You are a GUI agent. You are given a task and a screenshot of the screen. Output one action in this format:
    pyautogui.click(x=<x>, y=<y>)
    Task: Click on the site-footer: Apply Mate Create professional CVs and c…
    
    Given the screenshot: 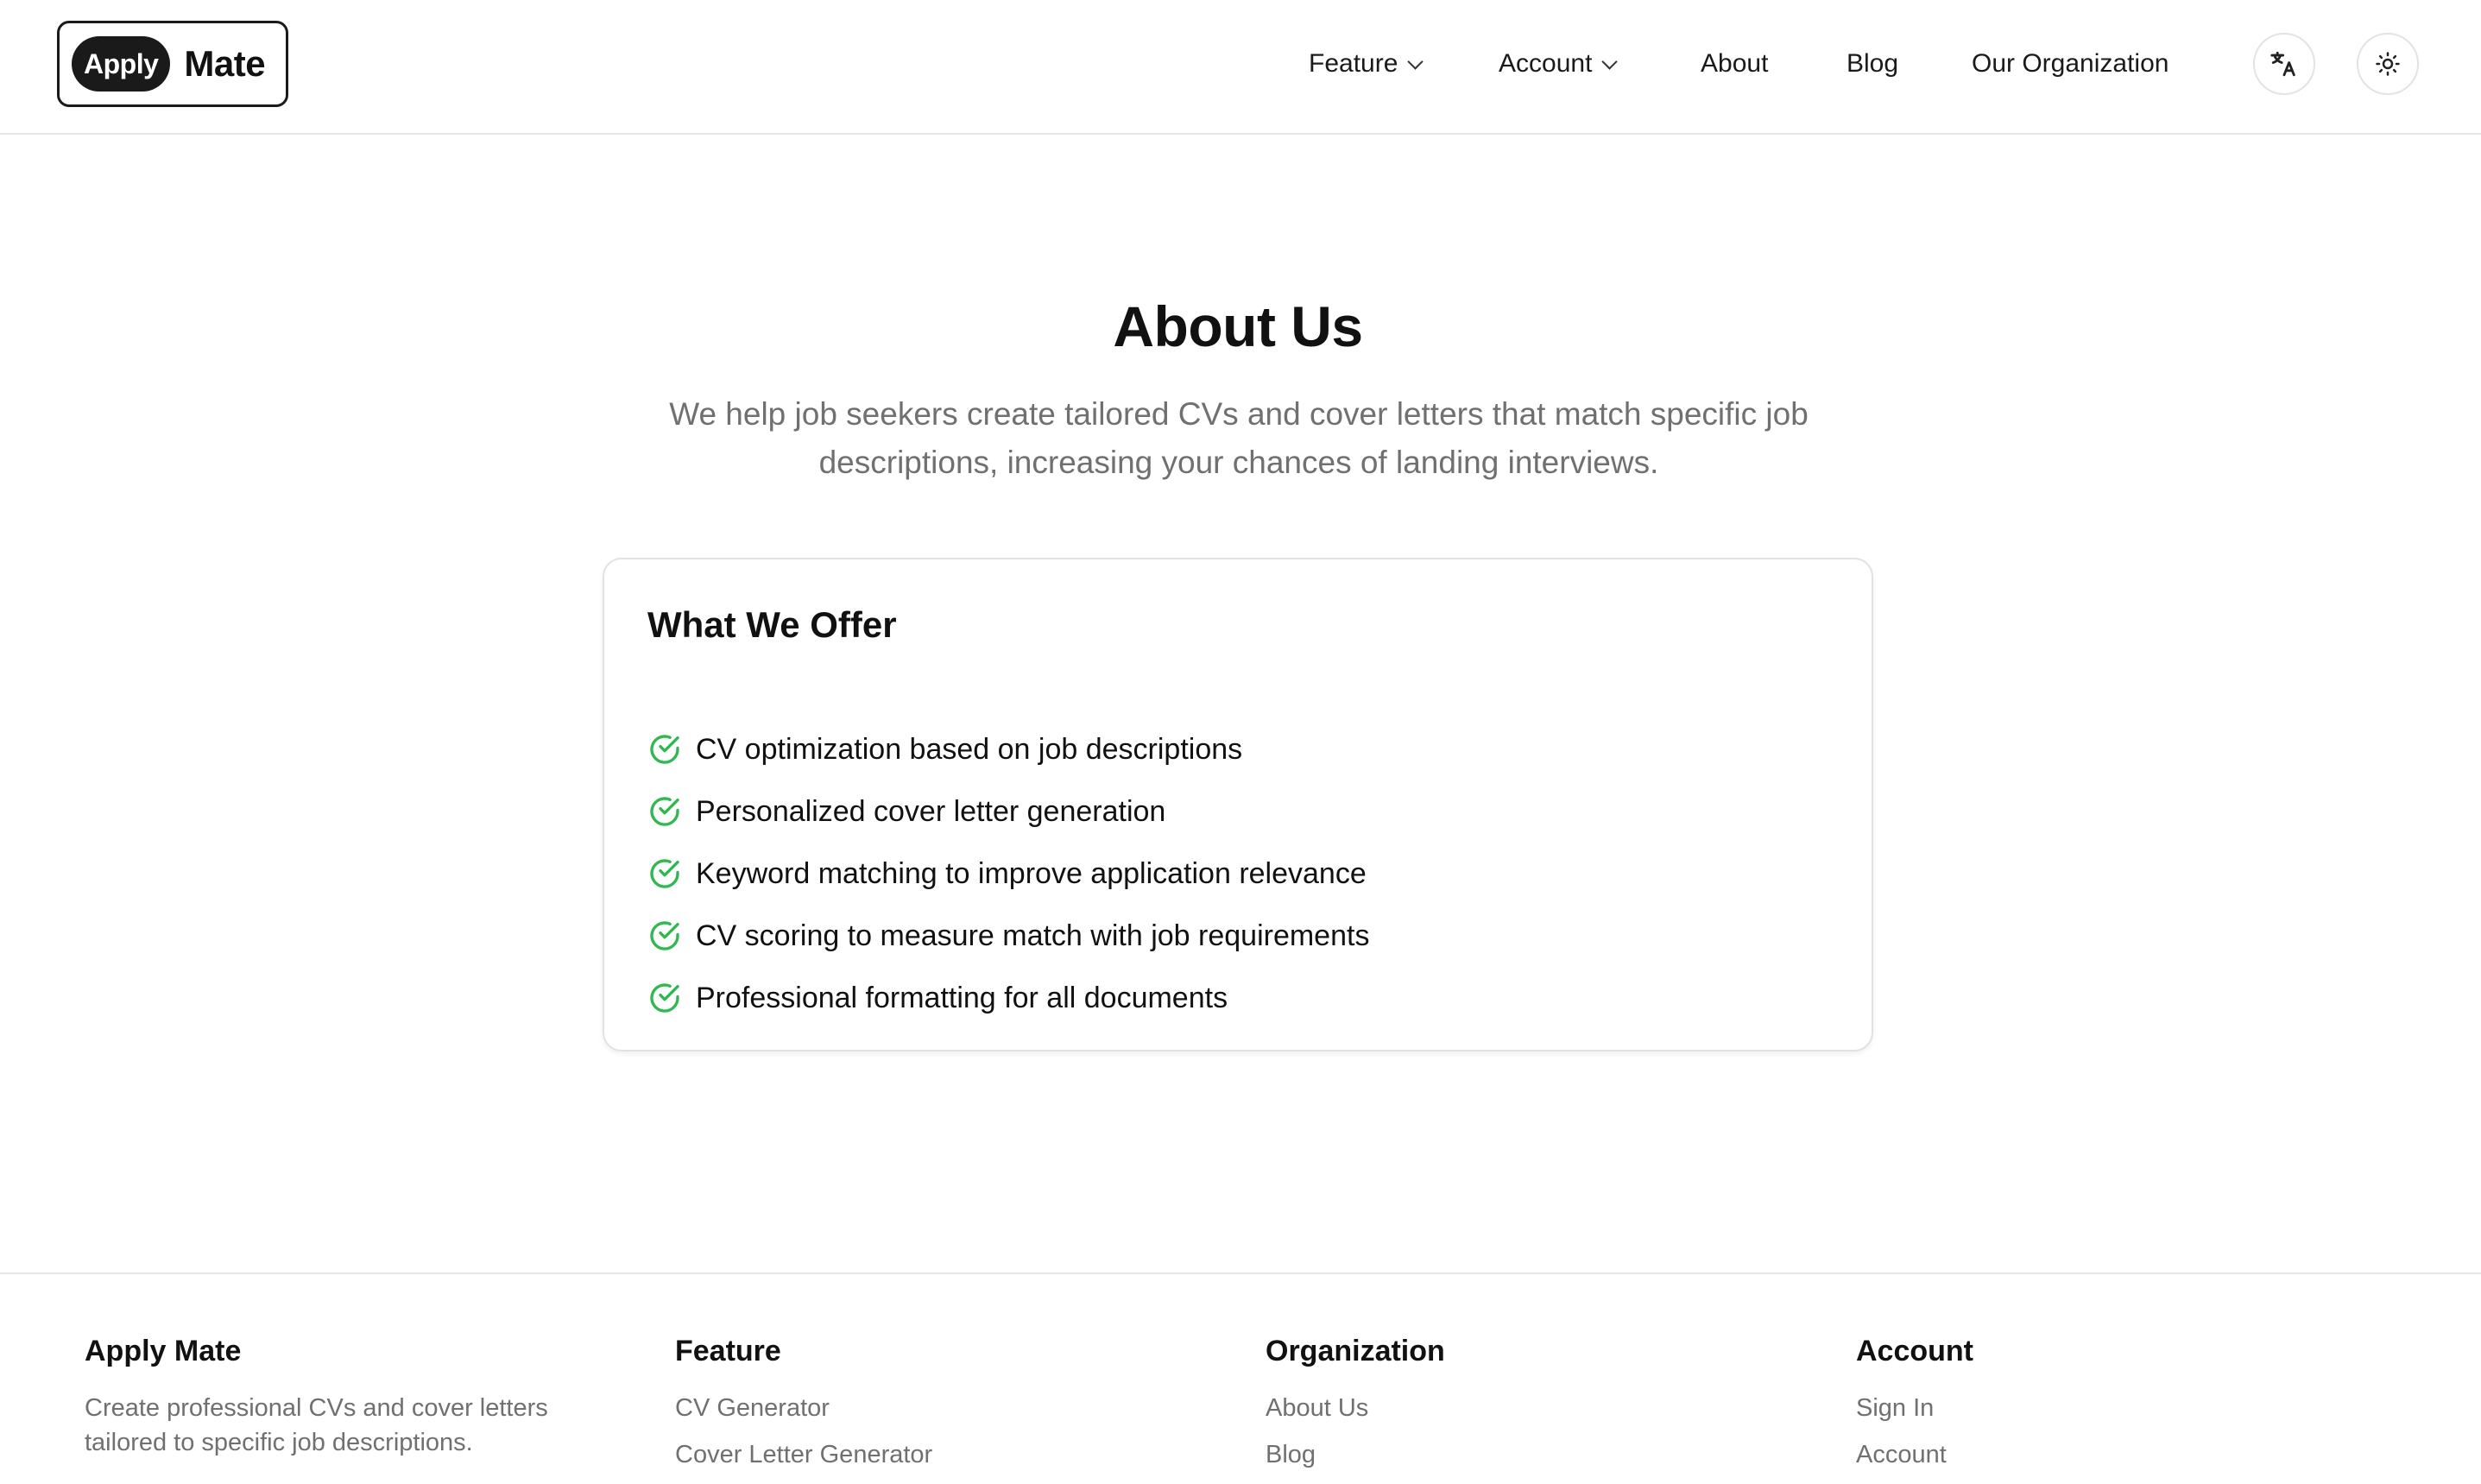 What is the action you would take?
    pyautogui.click(x=1240, y=1371)
    